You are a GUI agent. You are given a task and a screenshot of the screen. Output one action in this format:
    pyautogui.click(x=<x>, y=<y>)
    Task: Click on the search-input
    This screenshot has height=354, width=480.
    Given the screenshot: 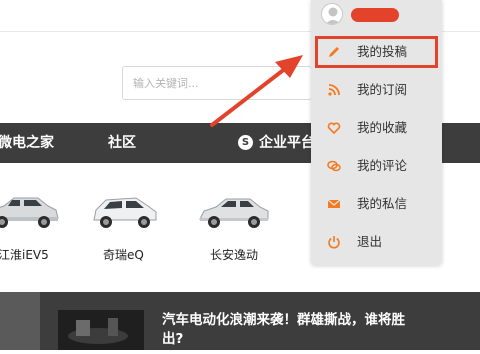 What is the action you would take?
    pyautogui.click(x=217, y=83)
    